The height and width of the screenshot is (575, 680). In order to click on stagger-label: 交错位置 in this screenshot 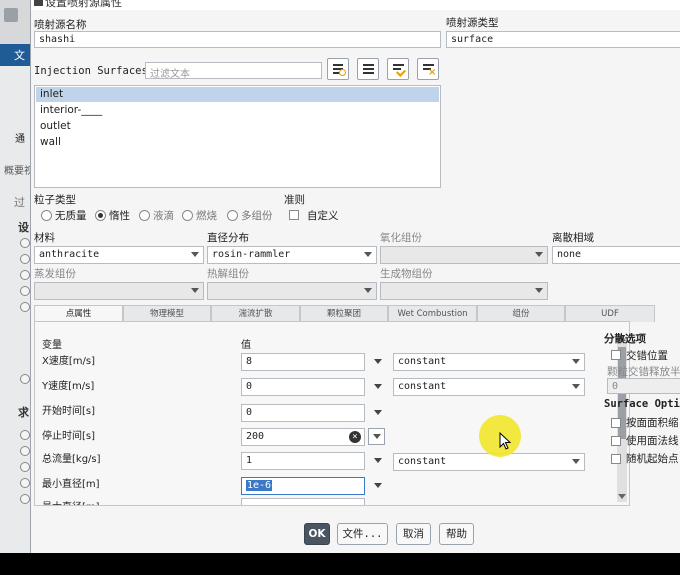, I will do `click(647, 356)`.